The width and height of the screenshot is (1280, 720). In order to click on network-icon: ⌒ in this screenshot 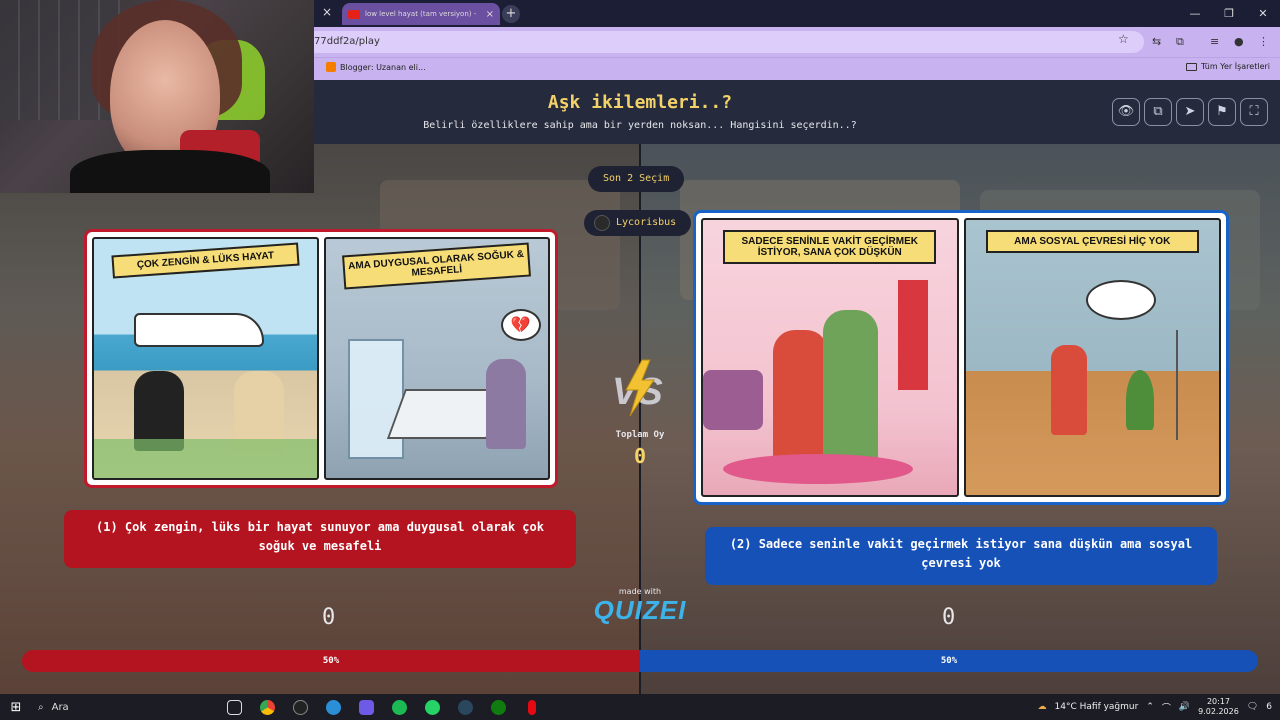, I will do `click(1166, 707)`.